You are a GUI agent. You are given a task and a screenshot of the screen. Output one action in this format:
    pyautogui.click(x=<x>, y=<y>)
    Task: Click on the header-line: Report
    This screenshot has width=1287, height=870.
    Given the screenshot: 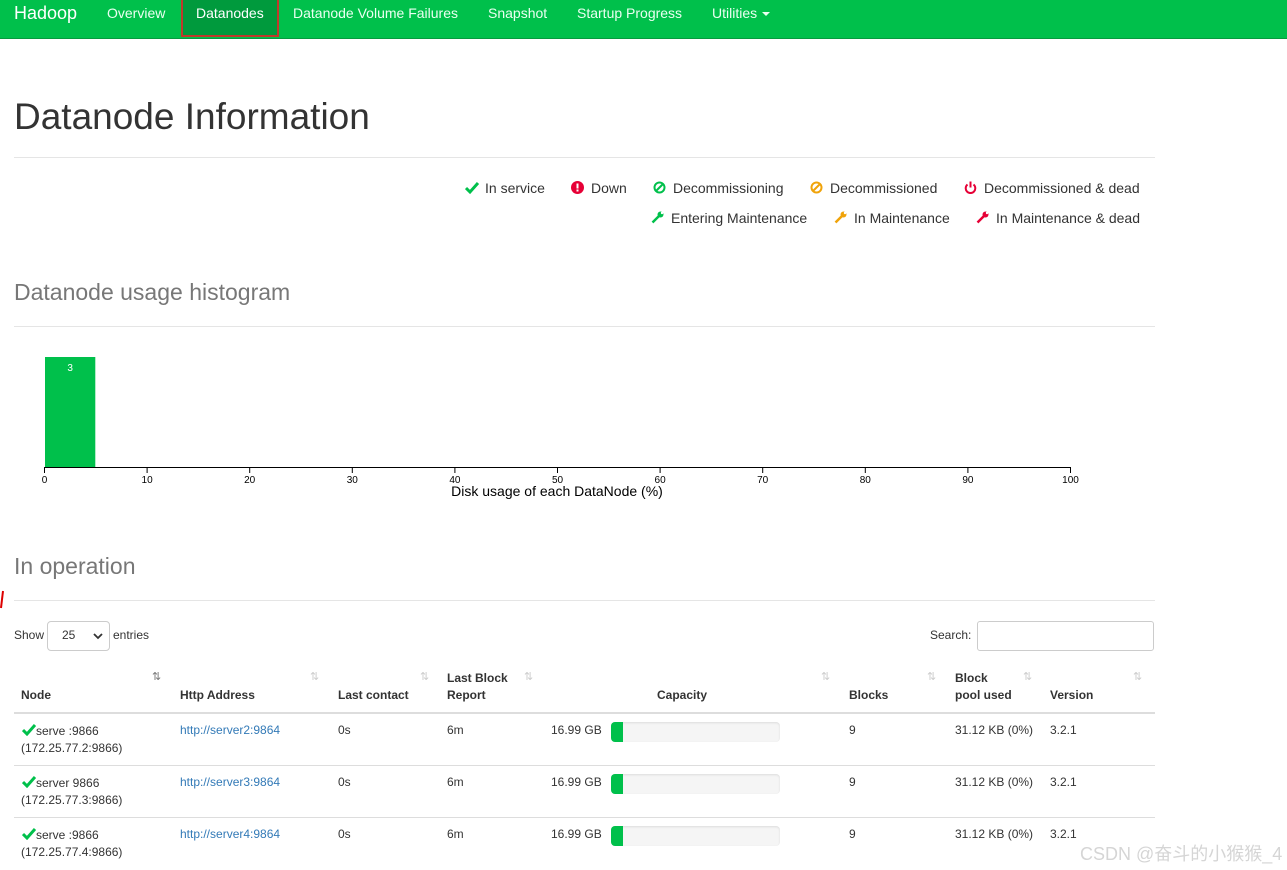 What is the action you would take?
    pyautogui.click(x=466, y=695)
    